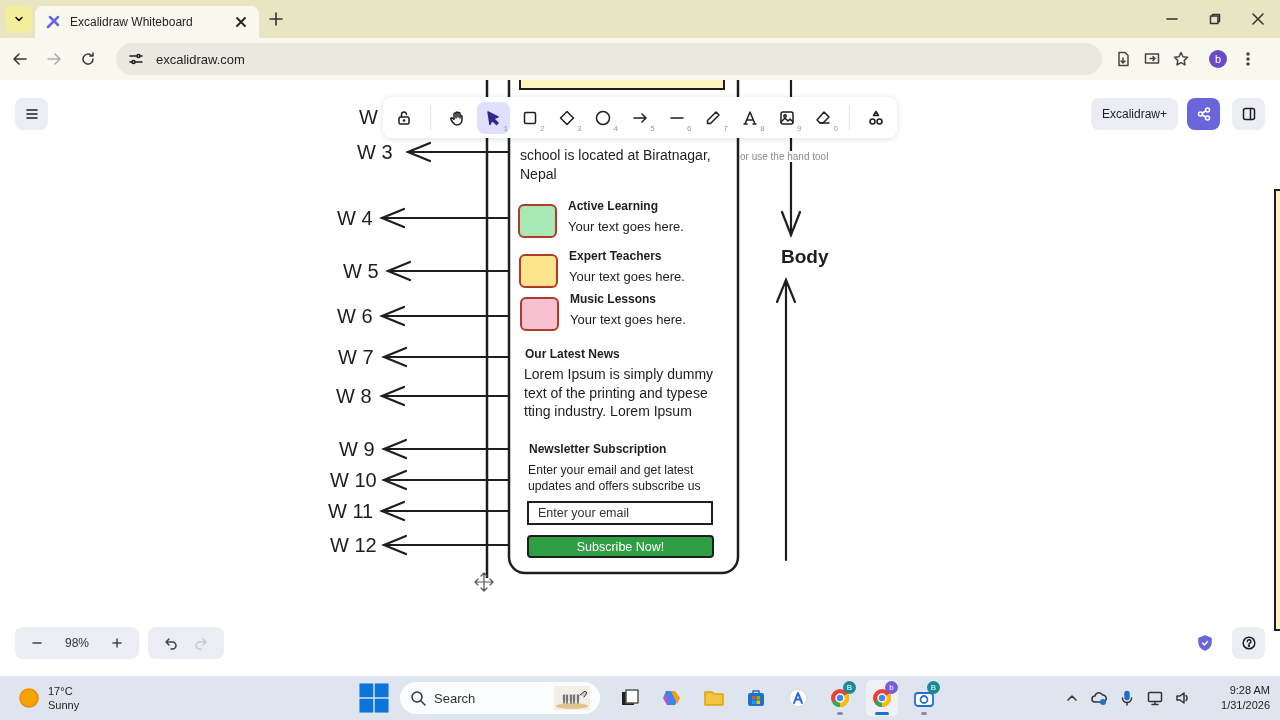  I want to click on excalidraw-plus-button: Excalidraw+, so click(1134, 114).